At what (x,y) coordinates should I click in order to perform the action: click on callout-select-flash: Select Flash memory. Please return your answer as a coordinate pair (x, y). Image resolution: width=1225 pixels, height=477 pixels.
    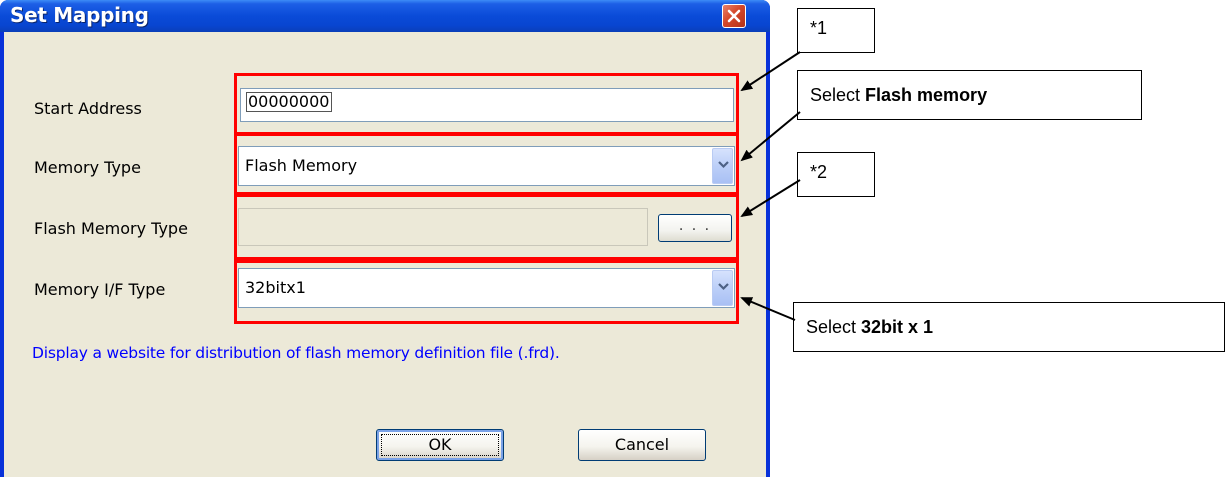
    Looking at the image, I should click on (969, 95).